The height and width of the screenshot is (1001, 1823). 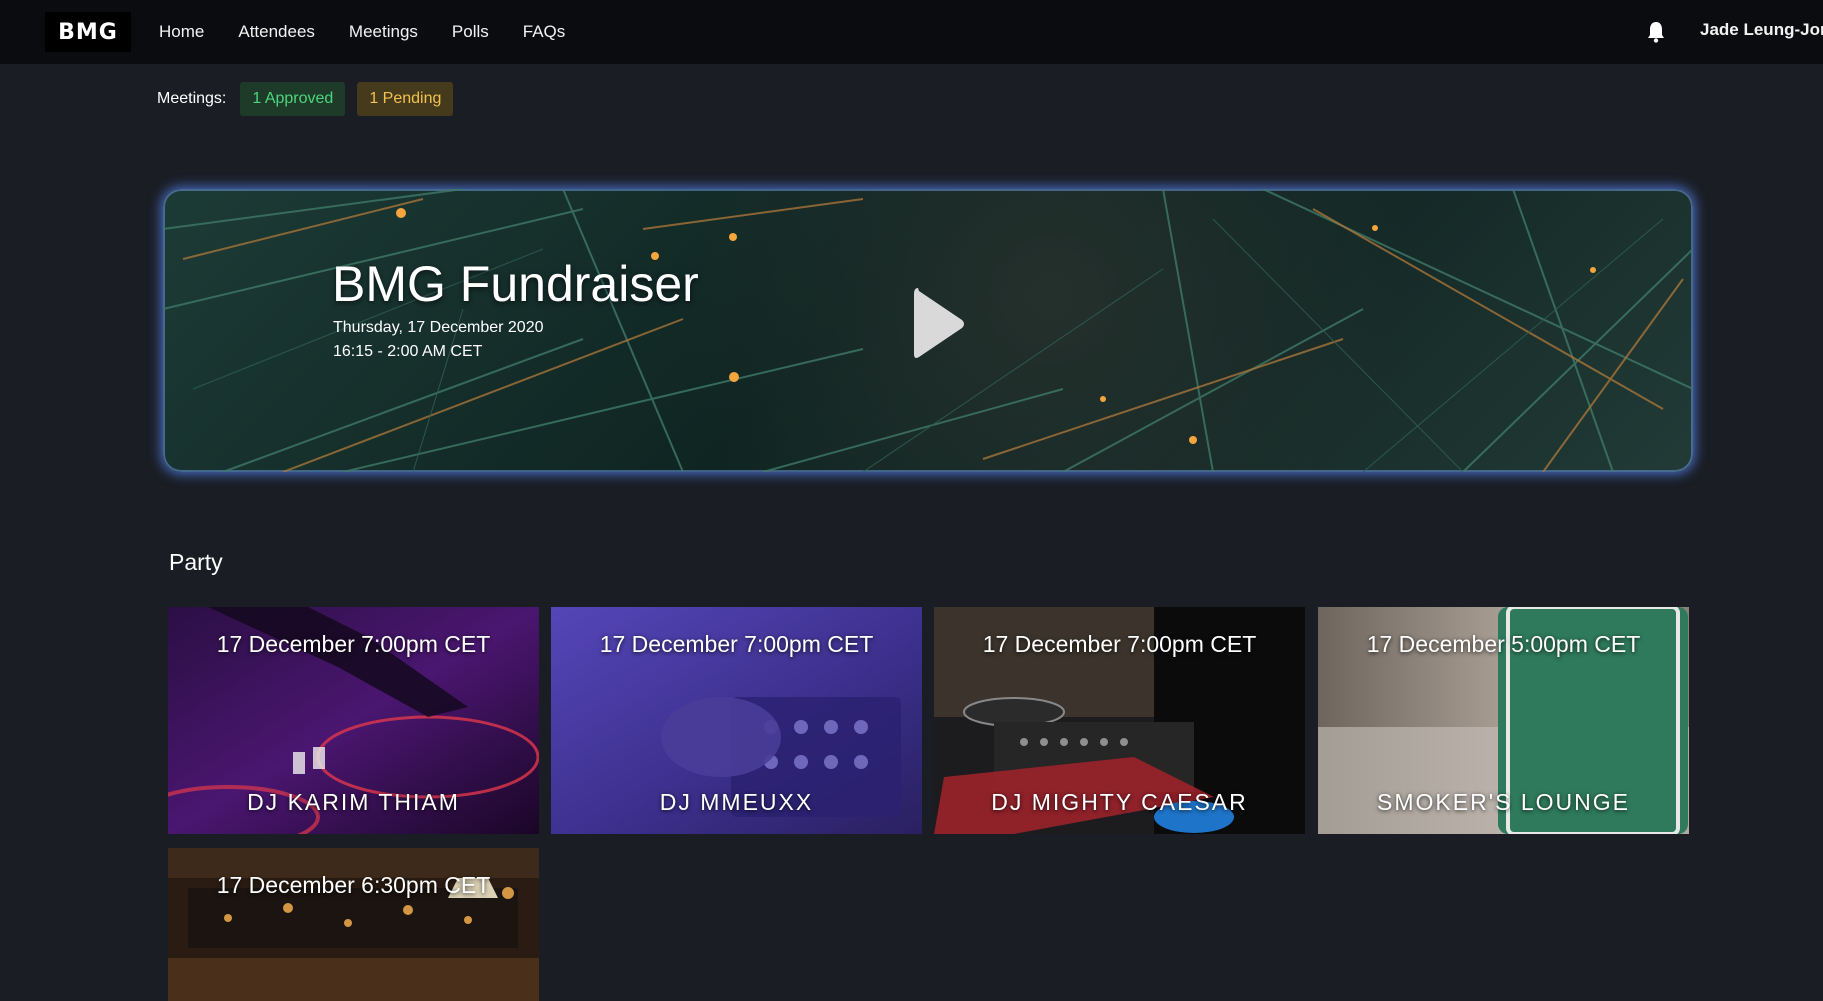 What do you see at coordinates (1119, 802) in the screenshot?
I see `session-title: DJ MIGHTY CAESAR` at bounding box center [1119, 802].